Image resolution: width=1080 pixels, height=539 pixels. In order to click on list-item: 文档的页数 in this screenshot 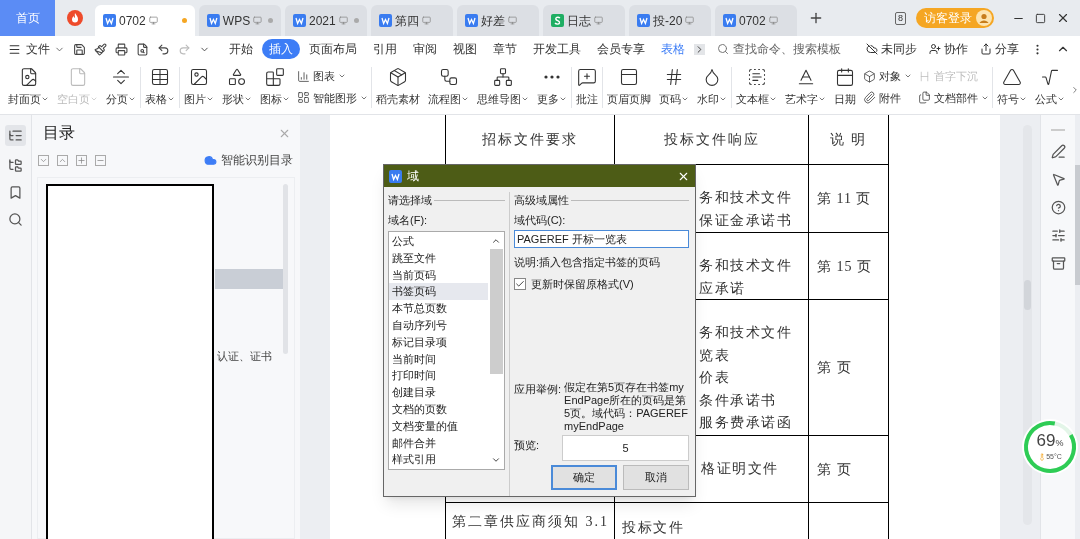, I will do `click(438, 409)`.